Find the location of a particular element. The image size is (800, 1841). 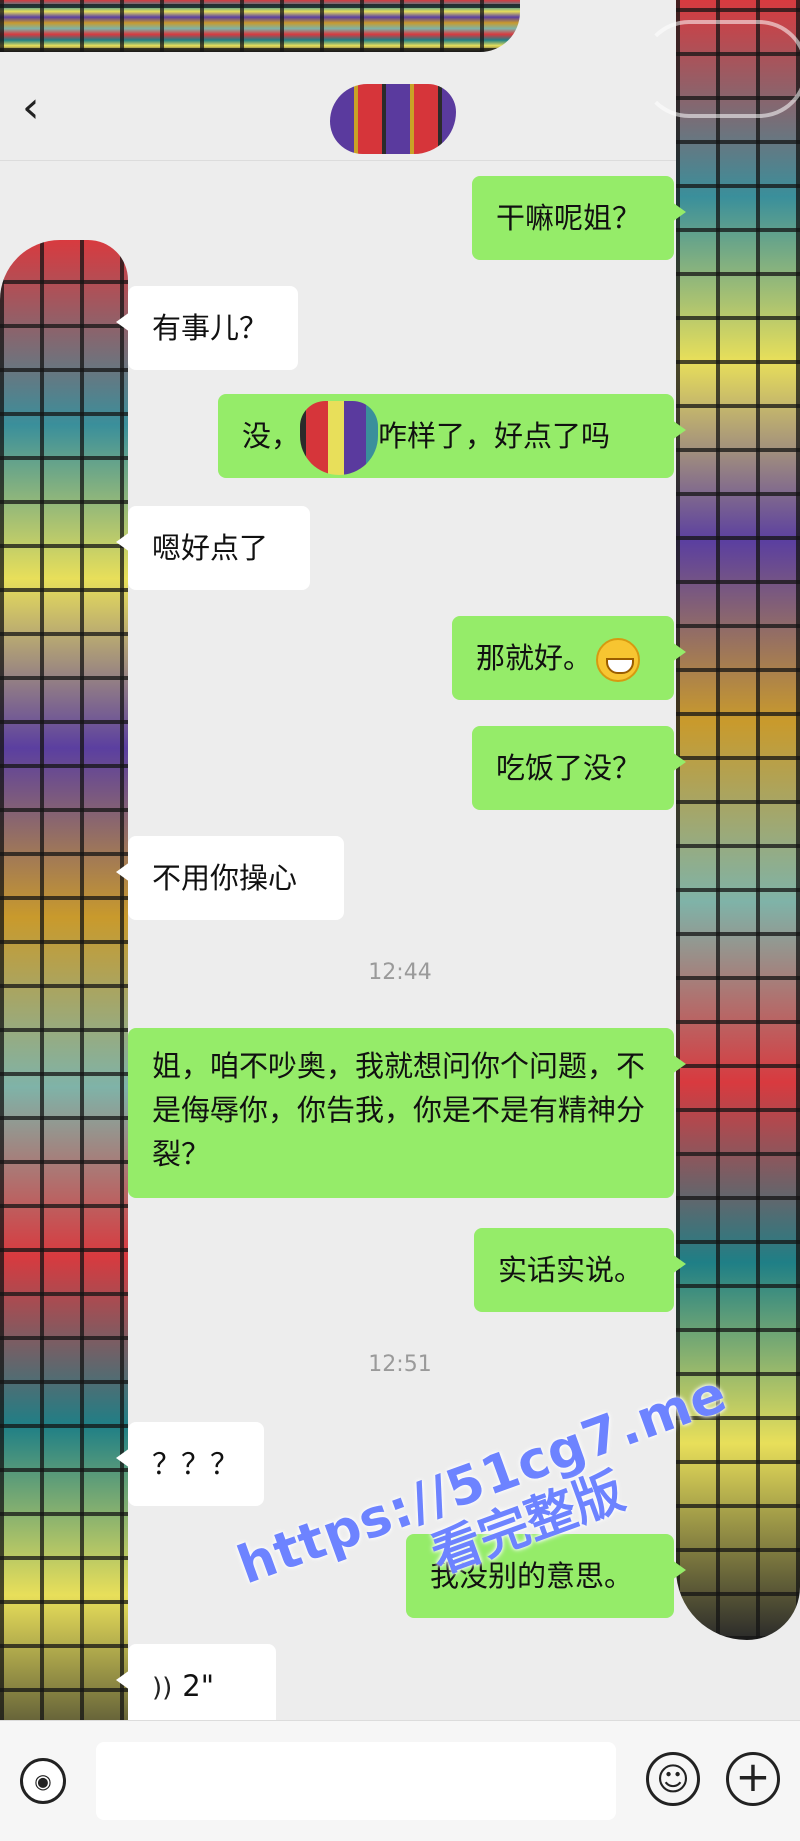

message-text: 吃饭了没？ is located at coordinates (569, 768).